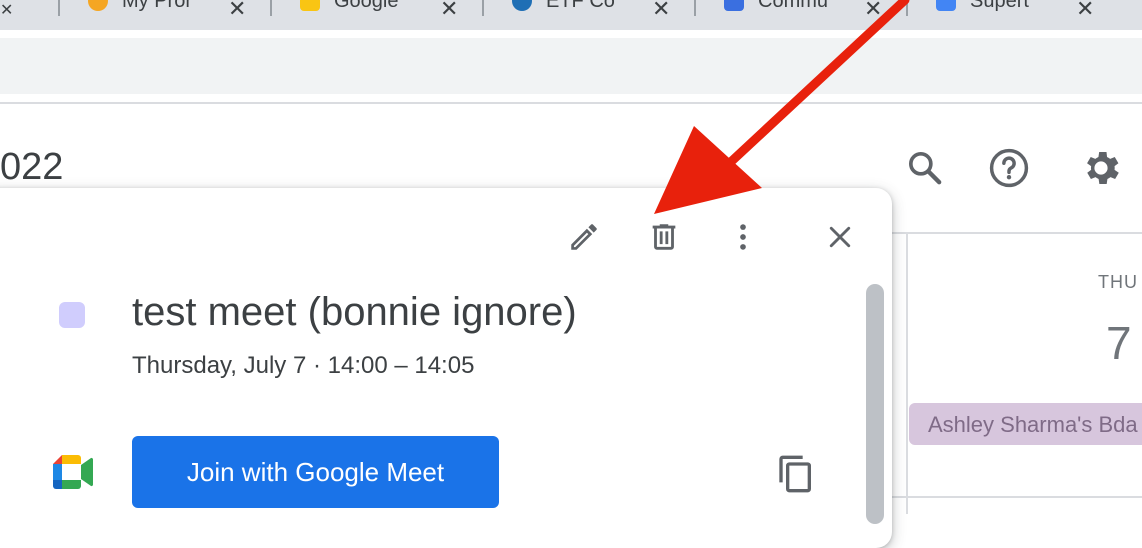  What do you see at coordinates (664, 237) in the screenshot?
I see `delete-icon` at bounding box center [664, 237].